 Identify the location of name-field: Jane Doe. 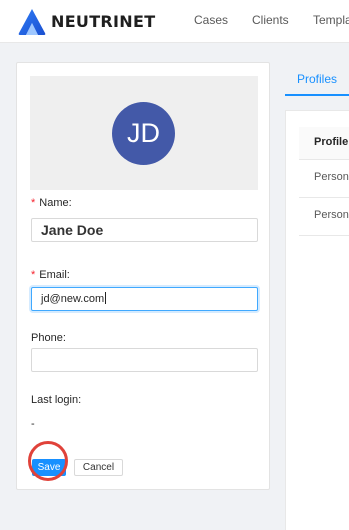
(144, 230).